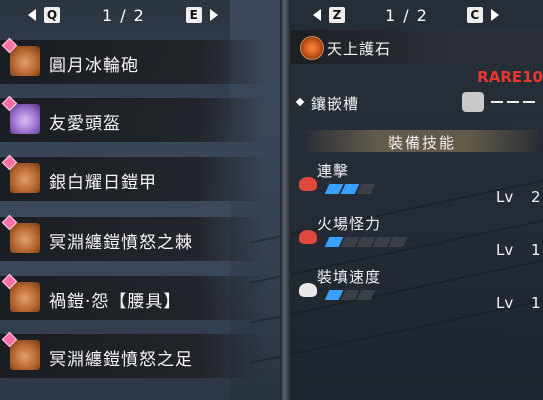 This screenshot has width=543, height=400. I want to click on skill-name: 火場怪力, so click(349, 224).